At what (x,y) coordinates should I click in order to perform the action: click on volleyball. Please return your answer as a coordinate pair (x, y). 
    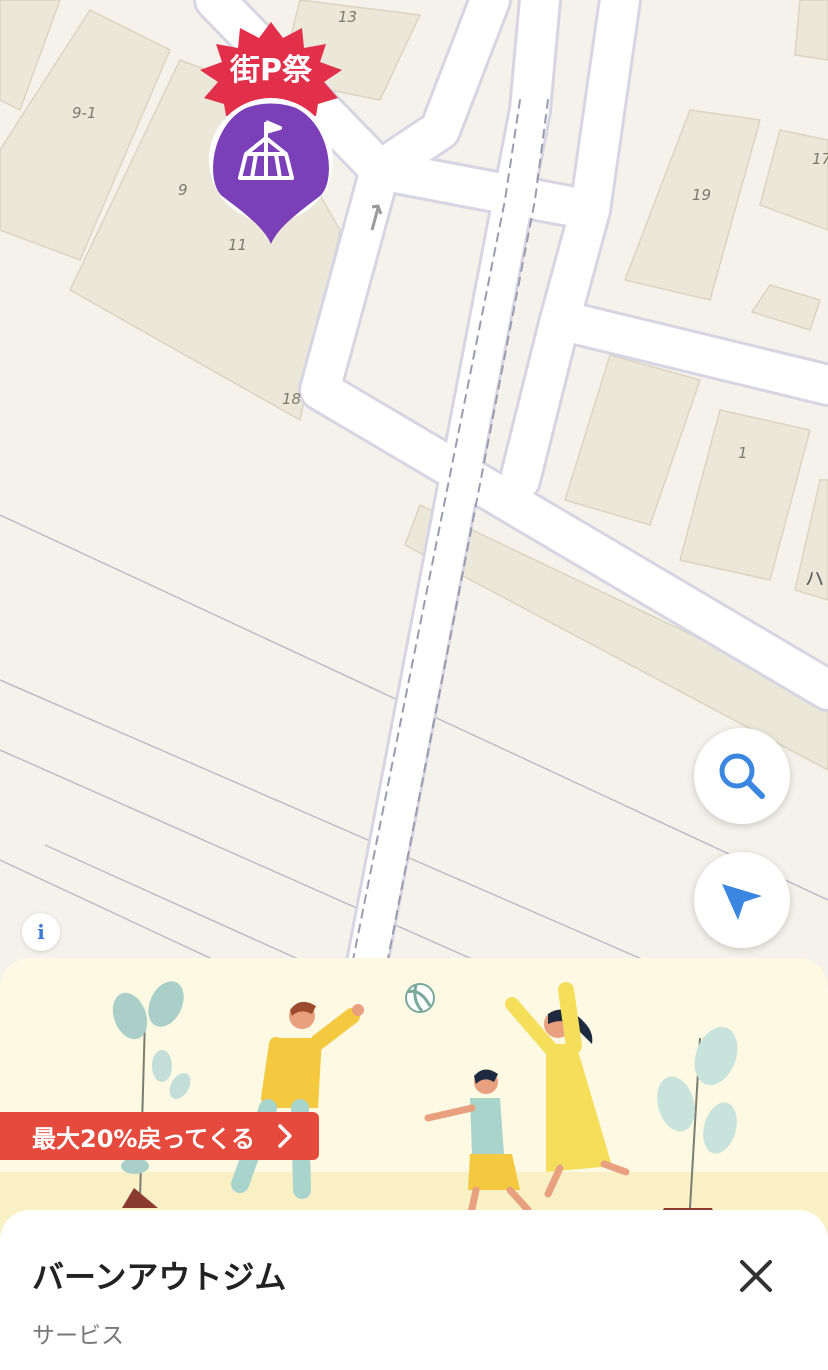
    Looking at the image, I should click on (420, 998).